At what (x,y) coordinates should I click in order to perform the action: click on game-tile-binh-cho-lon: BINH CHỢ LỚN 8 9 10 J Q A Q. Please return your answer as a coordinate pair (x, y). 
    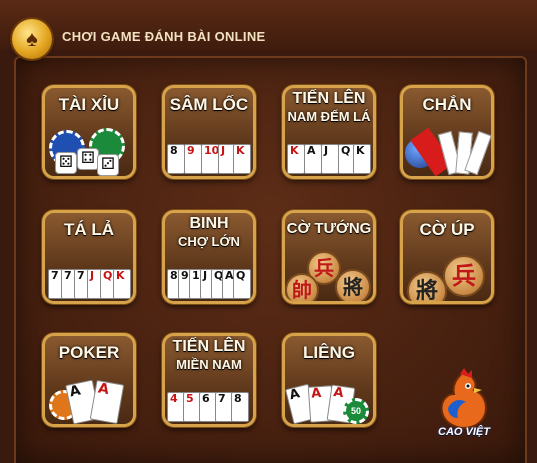
    Looking at the image, I should click on (209, 257).